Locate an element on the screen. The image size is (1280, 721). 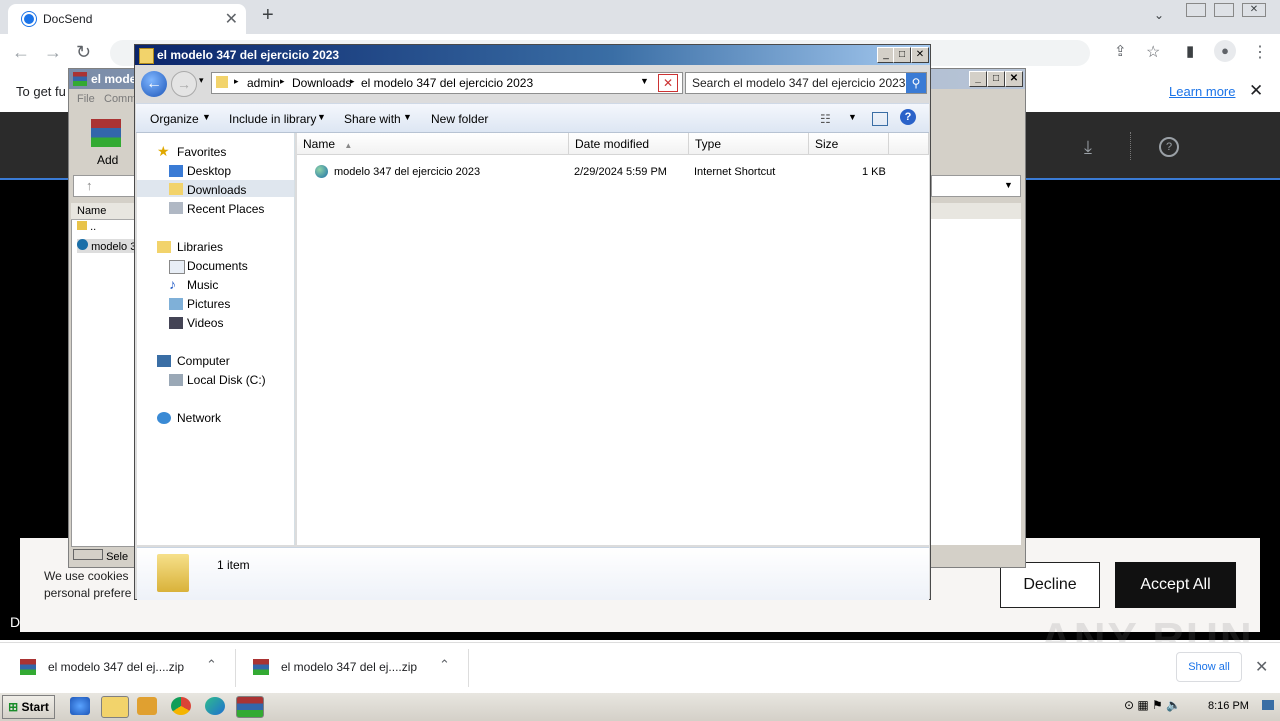
column-date-modified: Date modified is located at coordinates (629, 144).